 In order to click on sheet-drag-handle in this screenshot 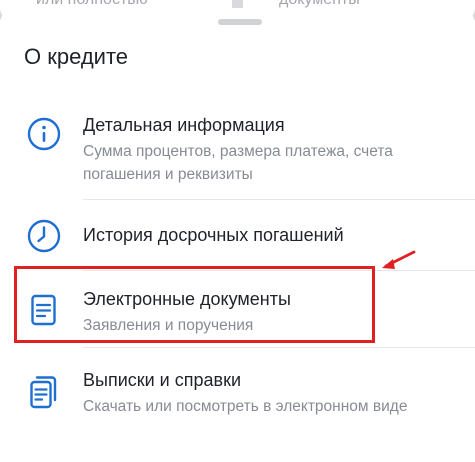, I will do `click(240, 22)`.